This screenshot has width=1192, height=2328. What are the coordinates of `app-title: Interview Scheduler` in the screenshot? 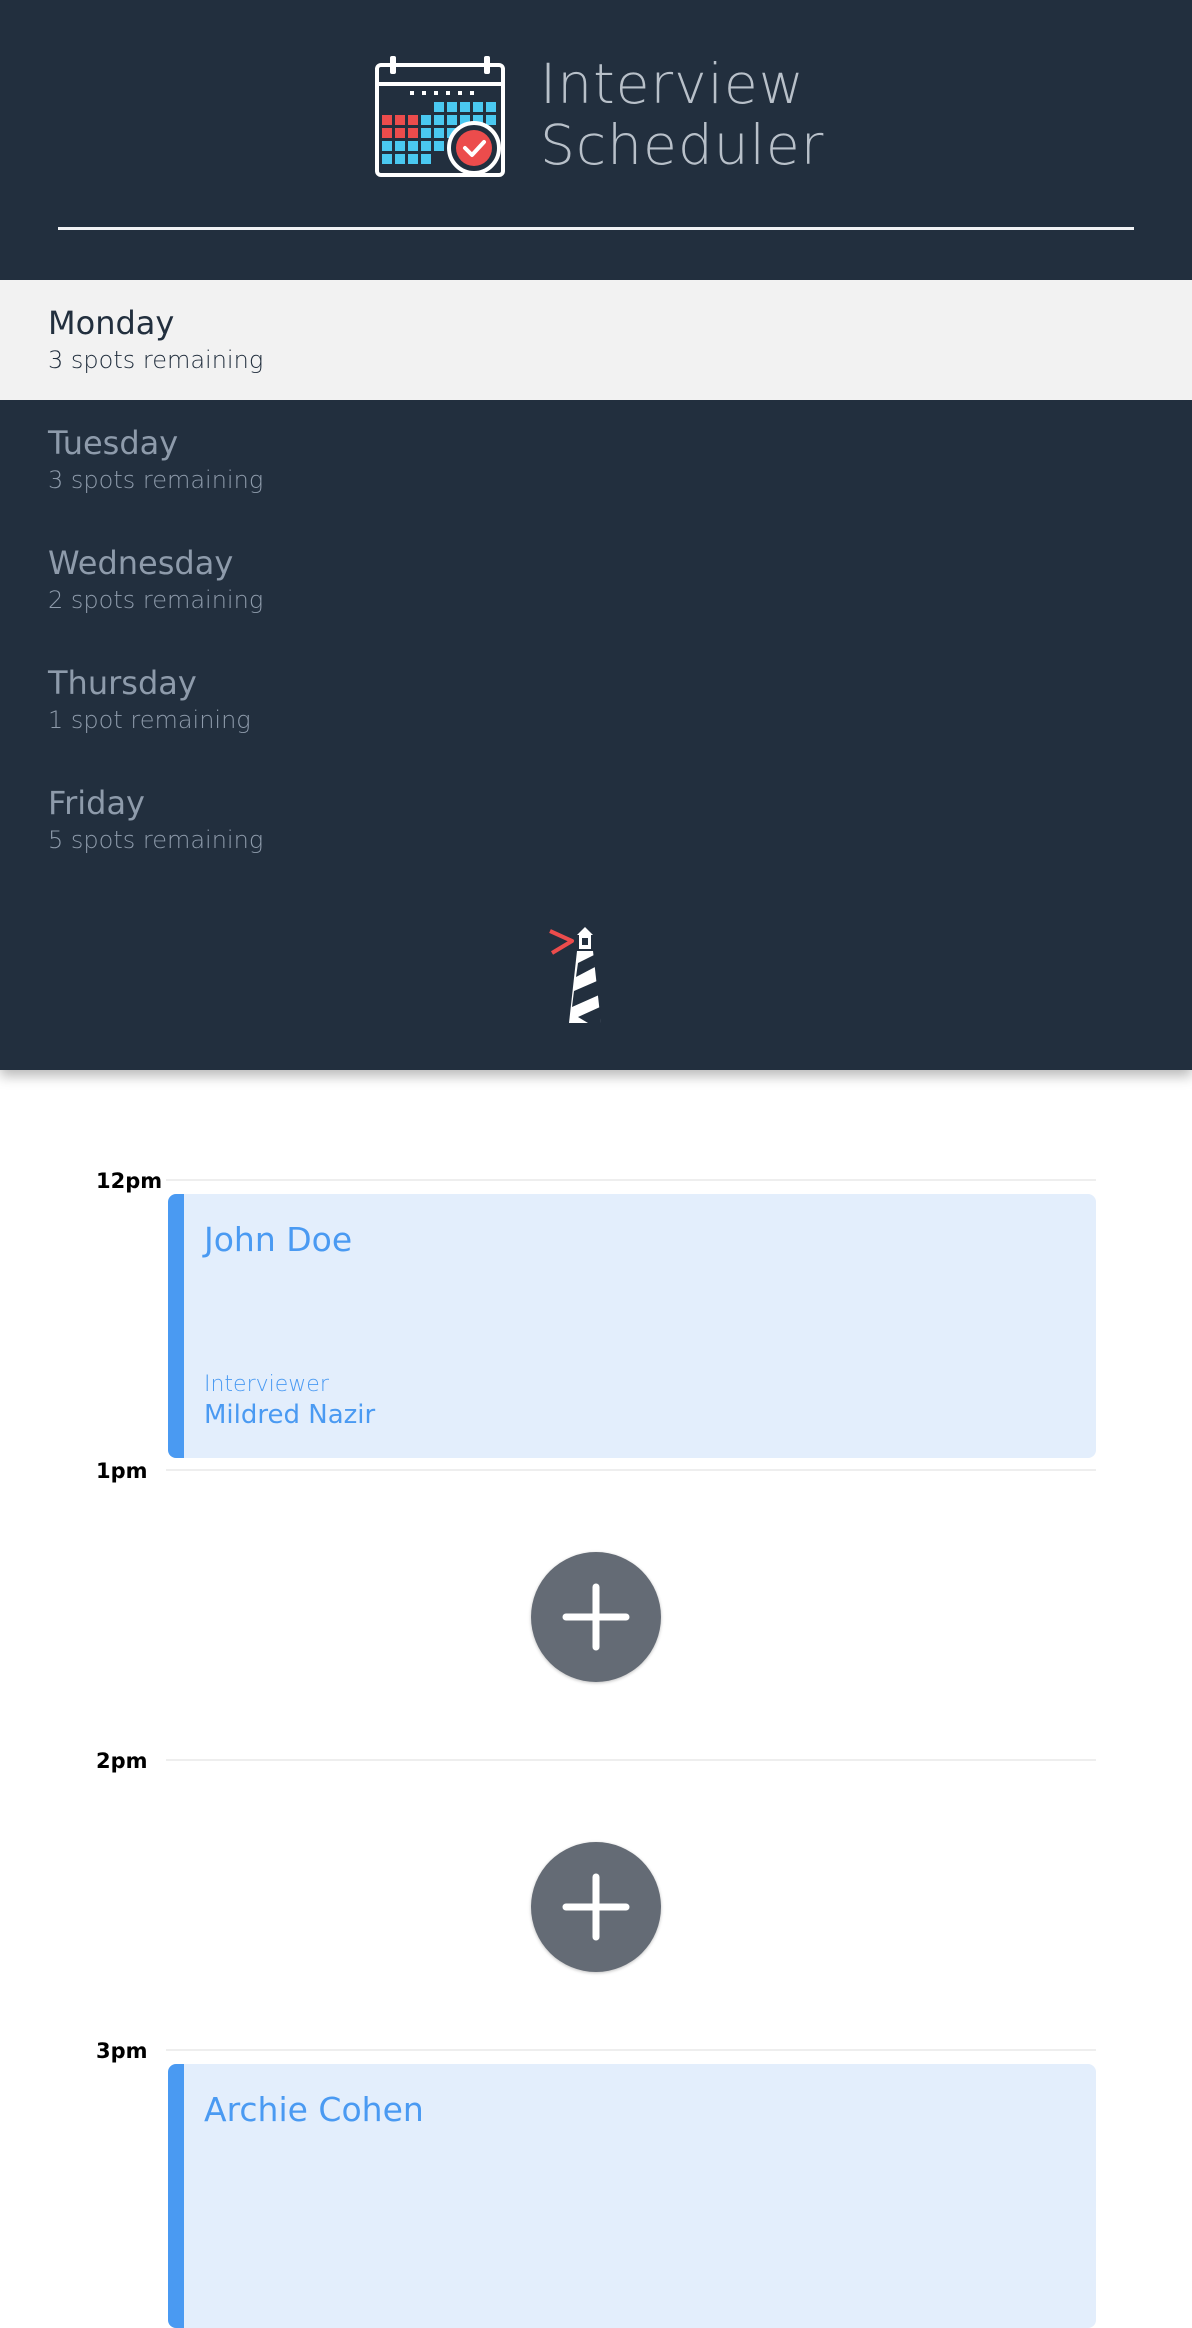 It's located at (682, 115).